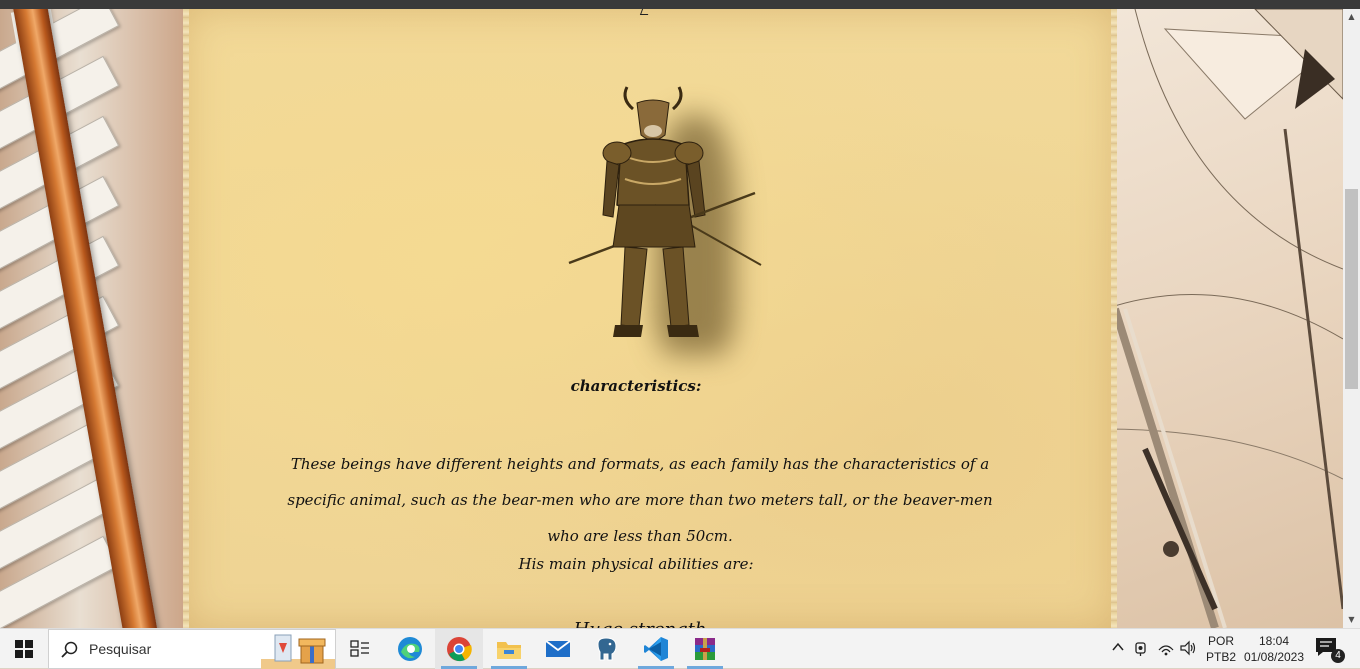 The image size is (1360, 669). Describe the element at coordinates (1351, 17) in the screenshot. I see `scroll-up-arrow-icon: ▲` at that location.